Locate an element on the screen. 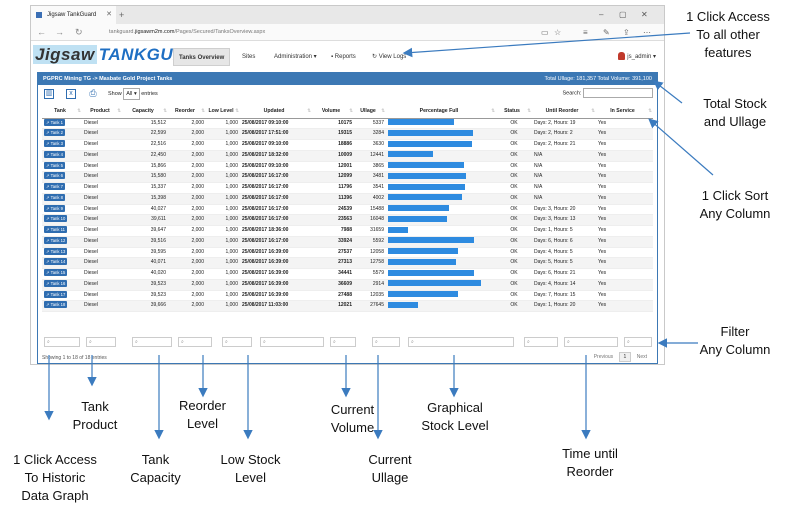  annotation-tank-capacity: Tank Capacity is located at coordinates (155, 468).